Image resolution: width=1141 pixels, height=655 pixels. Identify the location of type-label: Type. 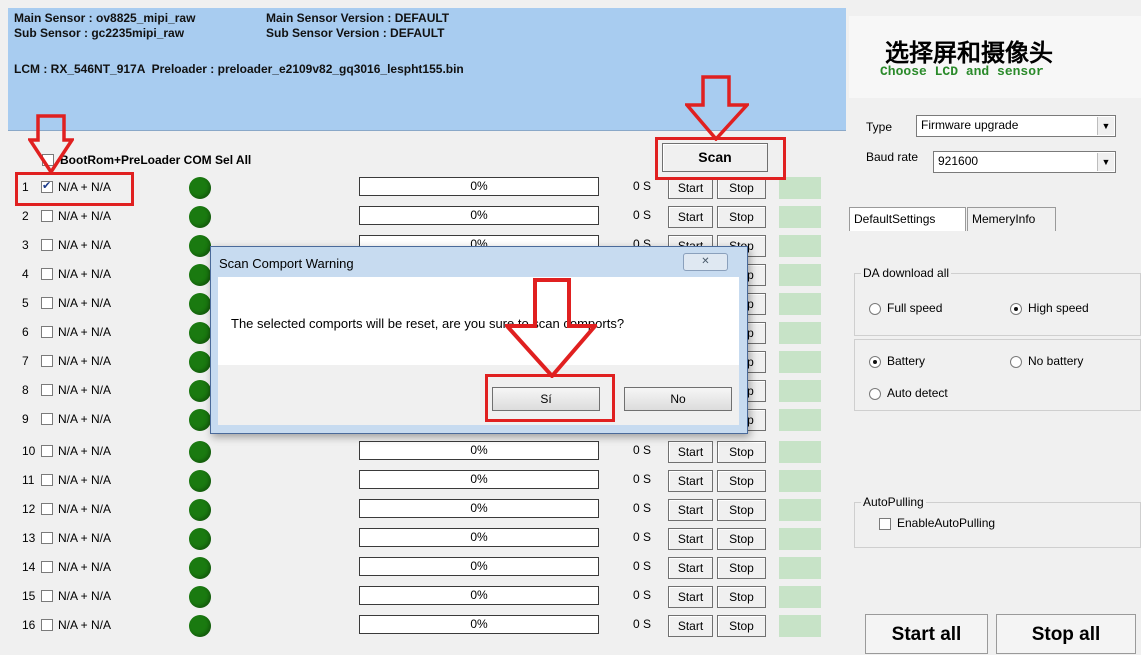
(879, 127).